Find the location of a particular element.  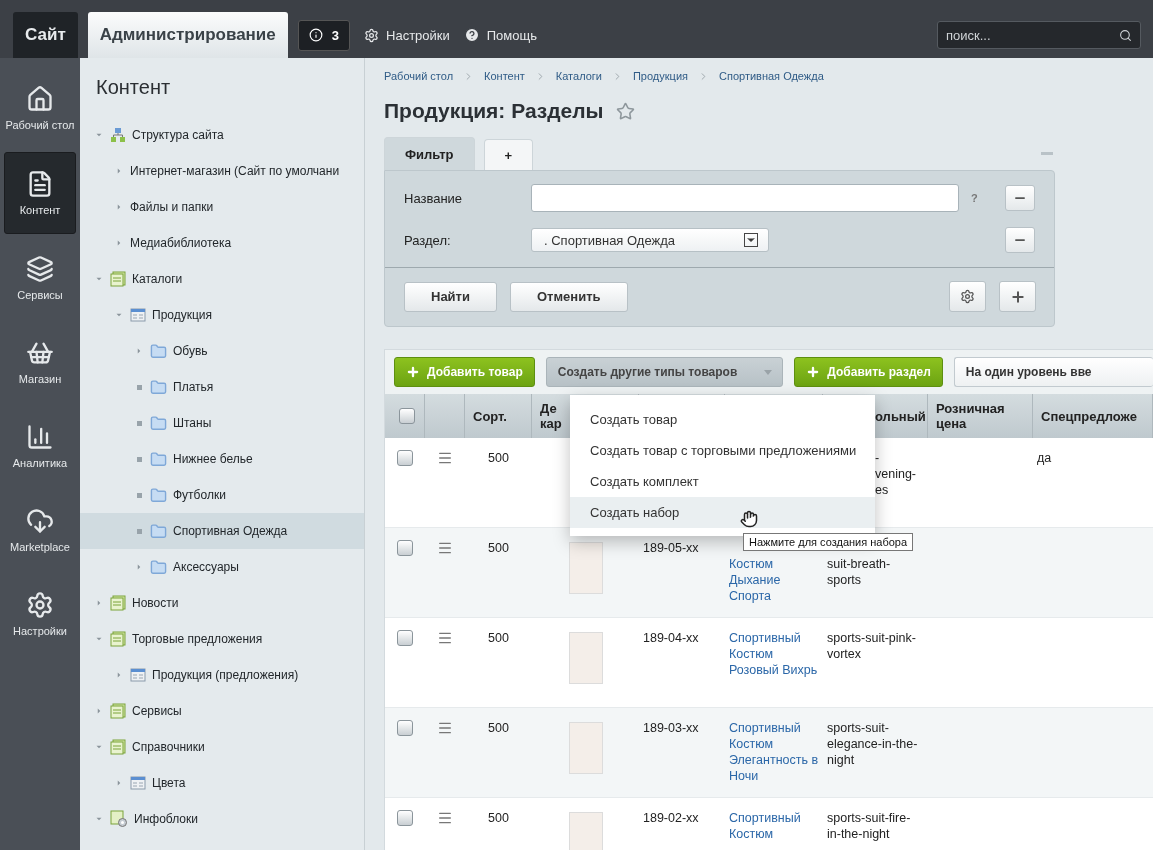

tooltip: Нажмите для создания набора is located at coordinates (828, 542).